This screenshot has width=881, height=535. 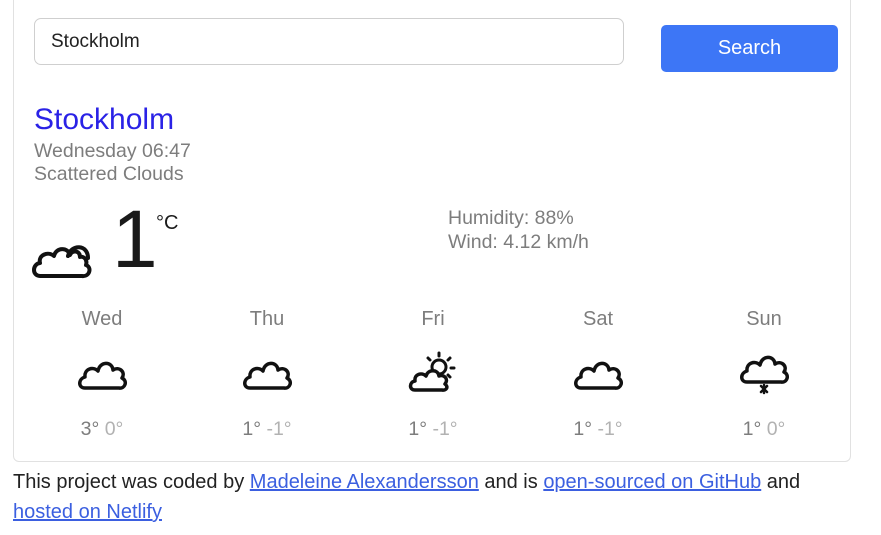 I want to click on forecast-day-name: Thu, so click(x=267, y=319).